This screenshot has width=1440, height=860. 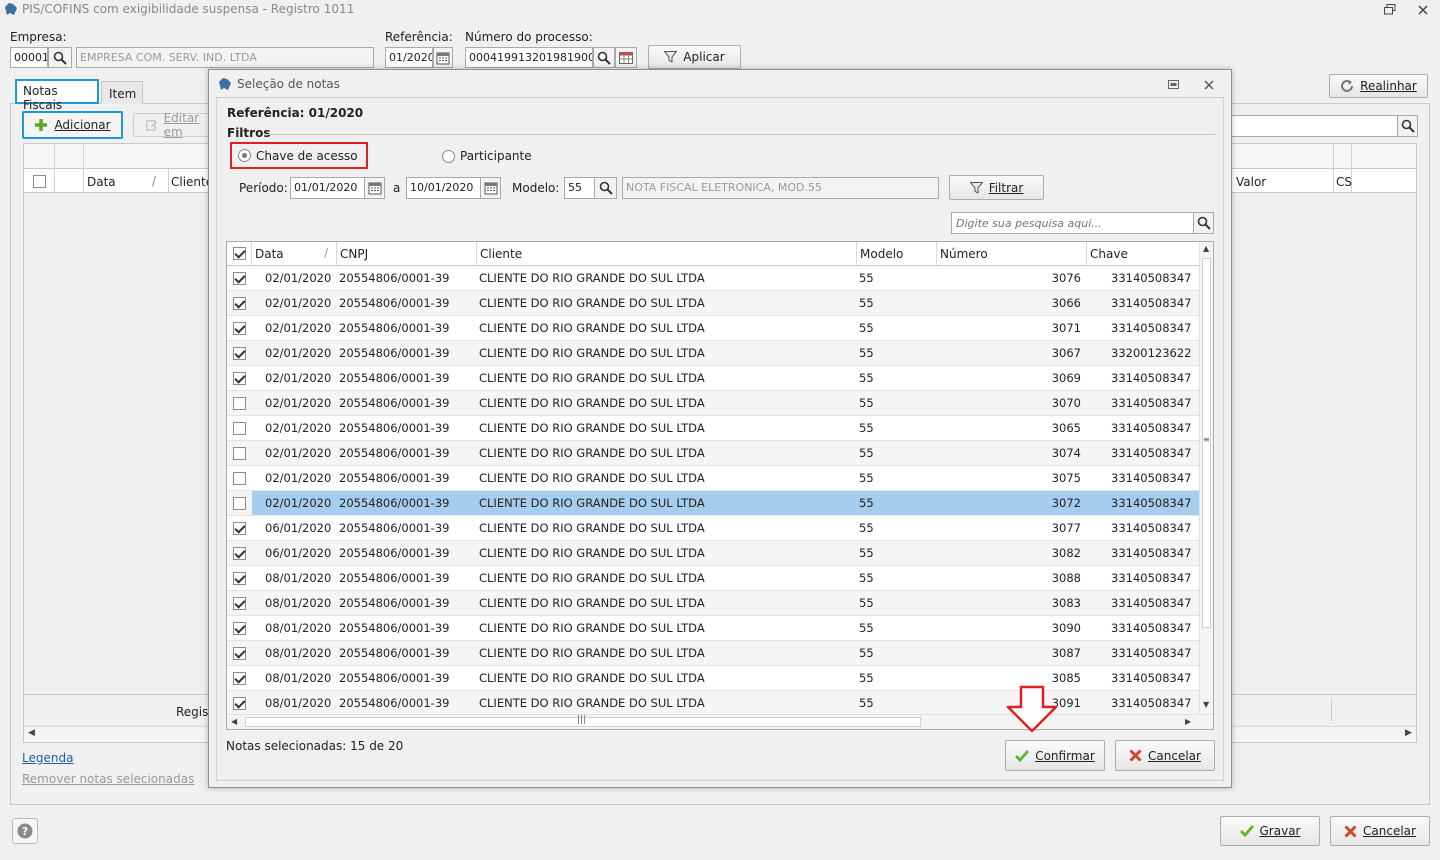 I want to click on bg-col-valor: Valor, so click(x=1251, y=182).